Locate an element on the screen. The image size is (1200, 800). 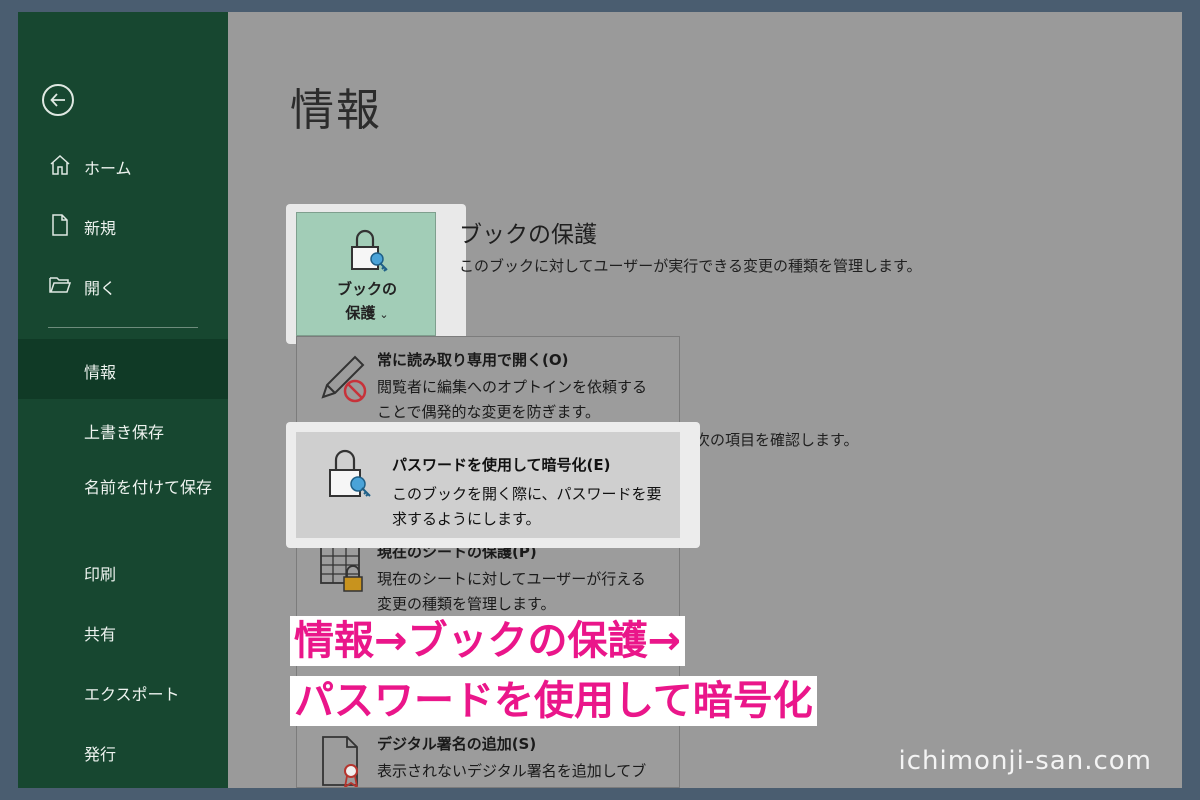
protect-workbook-button: ブックの 保護 ⌄ is located at coordinates (366, 274).